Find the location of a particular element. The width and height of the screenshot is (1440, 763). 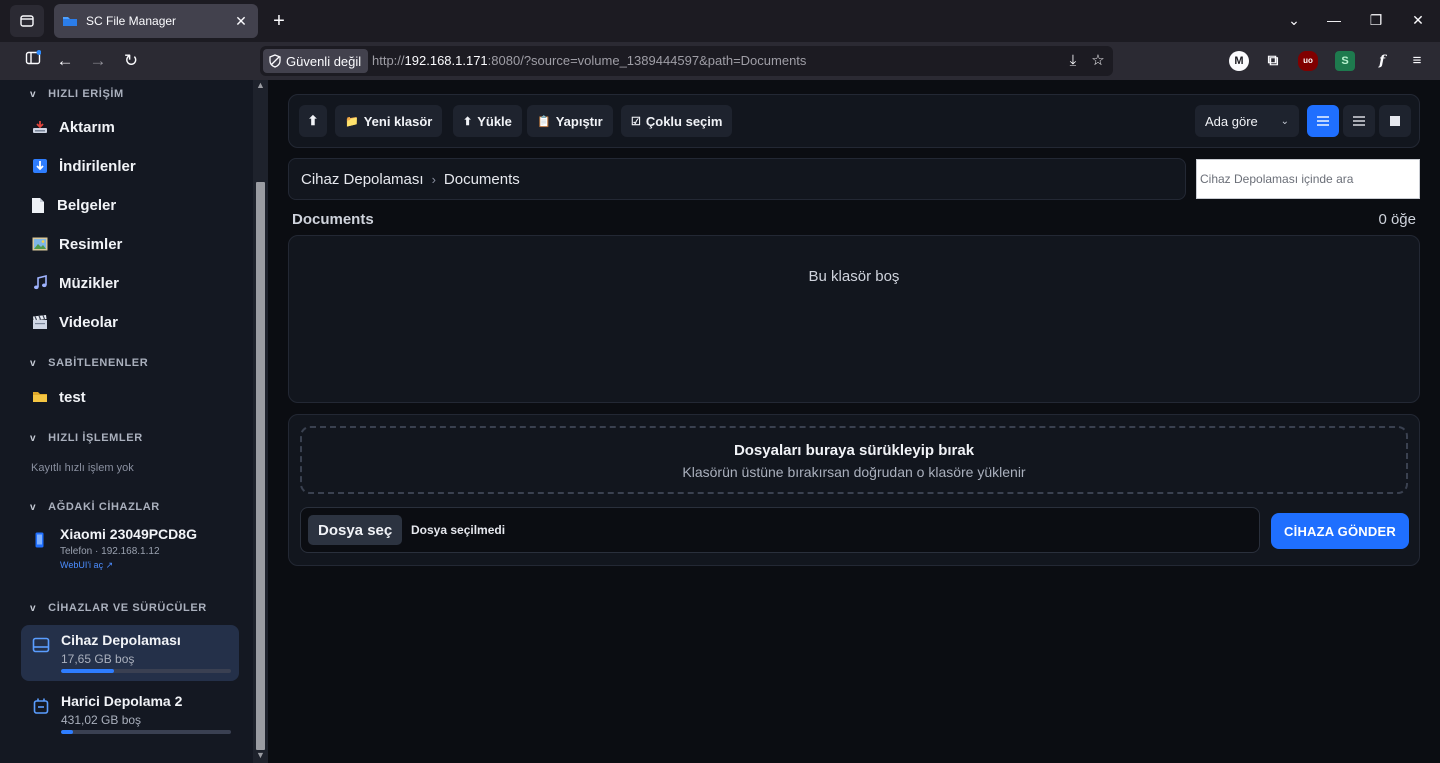

minimize-icon: — is located at coordinates (1334, 20).